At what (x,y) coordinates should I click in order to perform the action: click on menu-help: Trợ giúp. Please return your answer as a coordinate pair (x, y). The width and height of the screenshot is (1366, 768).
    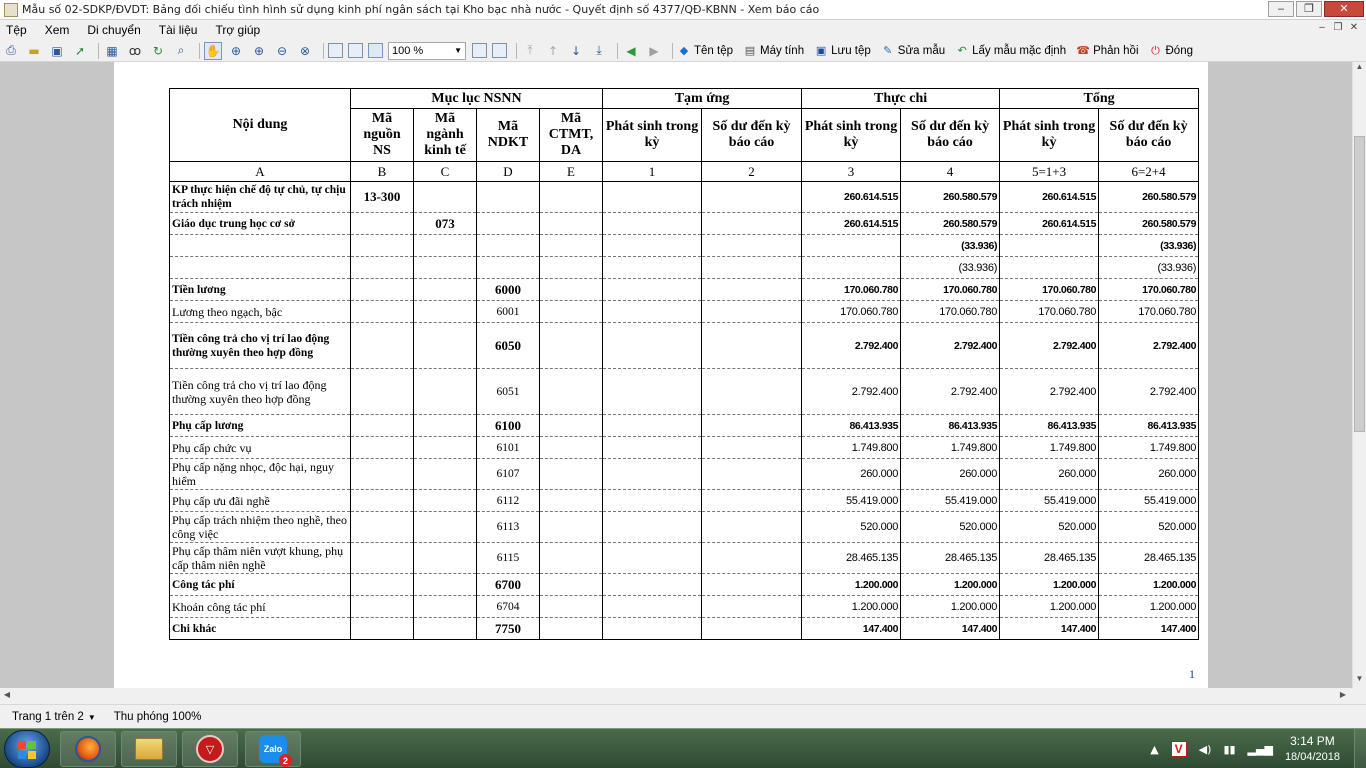
    Looking at the image, I should click on (237, 30).